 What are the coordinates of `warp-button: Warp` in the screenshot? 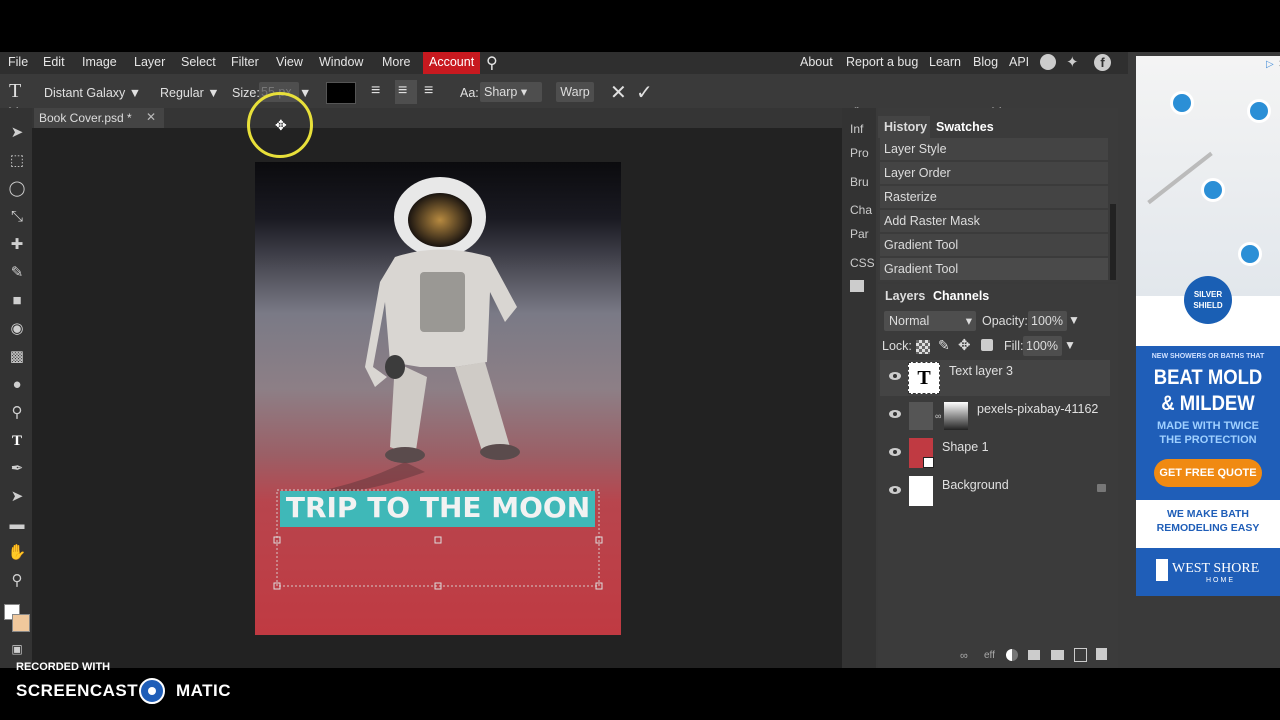 It's located at (575, 92).